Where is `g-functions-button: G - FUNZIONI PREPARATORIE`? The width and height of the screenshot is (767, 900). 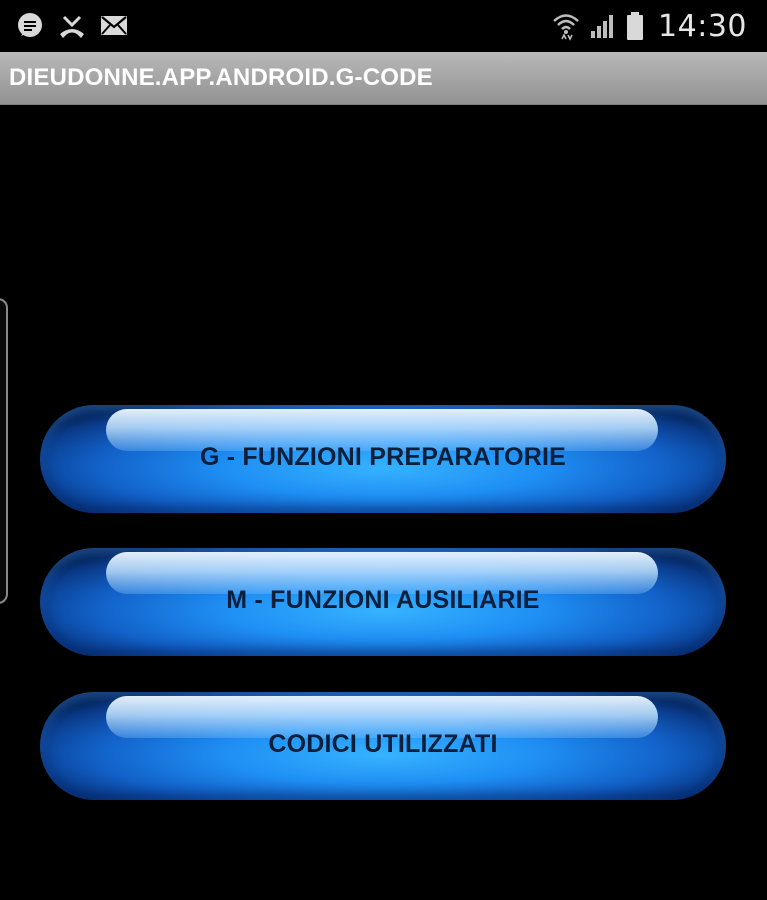 g-functions-button: G - FUNZIONI PREPARATORIE is located at coordinates (383, 459).